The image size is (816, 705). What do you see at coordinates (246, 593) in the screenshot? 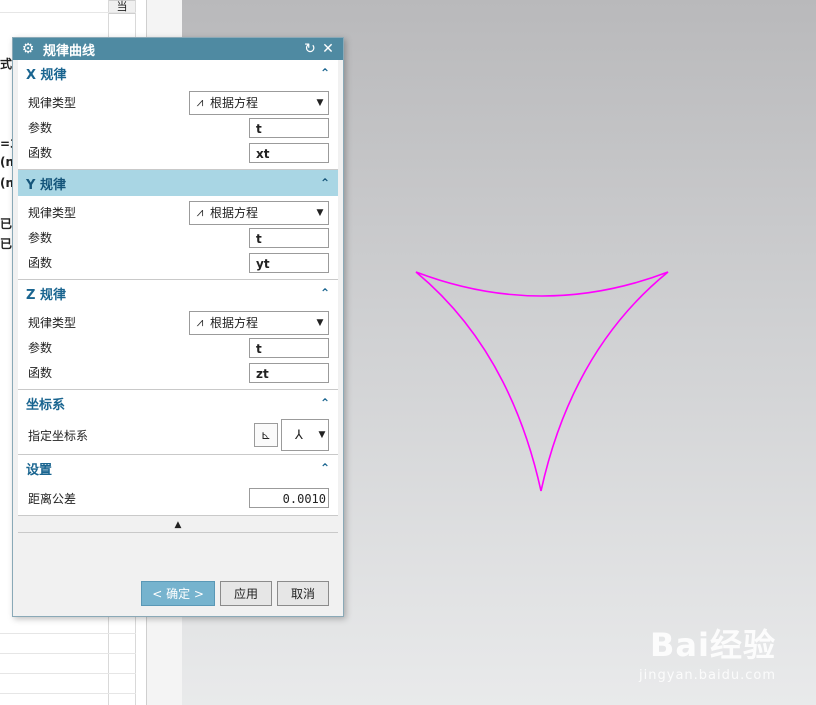
I see `apply-button: 应用` at bounding box center [246, 593].